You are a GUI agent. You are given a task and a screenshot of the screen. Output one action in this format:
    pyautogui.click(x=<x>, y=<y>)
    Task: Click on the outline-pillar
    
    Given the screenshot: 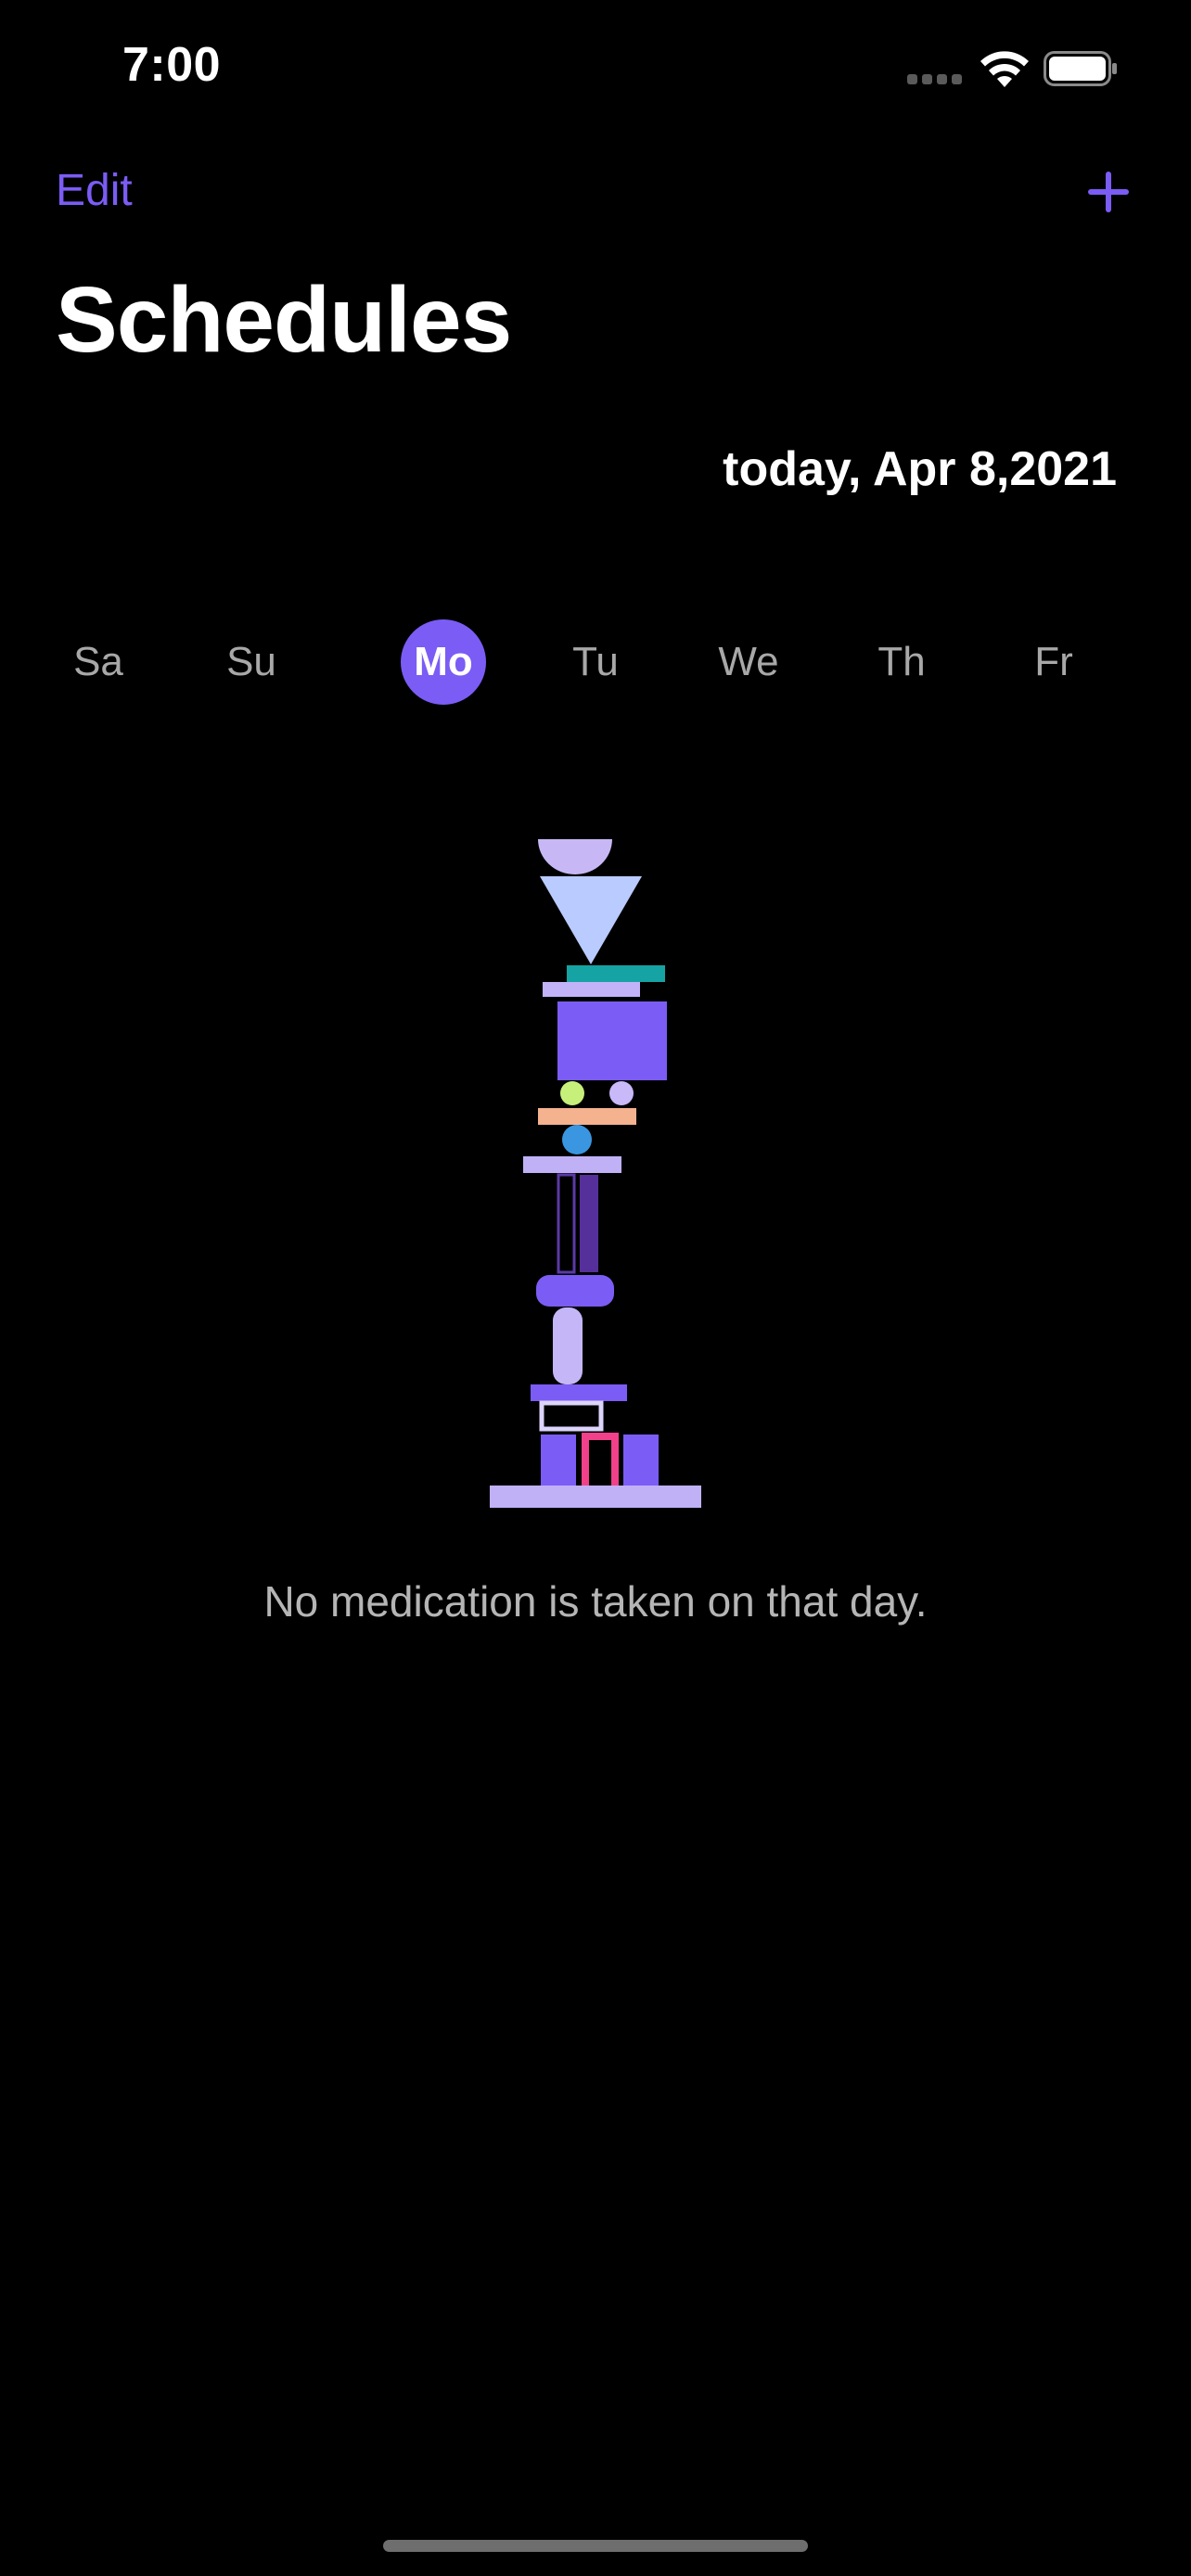 What is the action you would take?
    pyautogui.click(x=566, y=1223)
    